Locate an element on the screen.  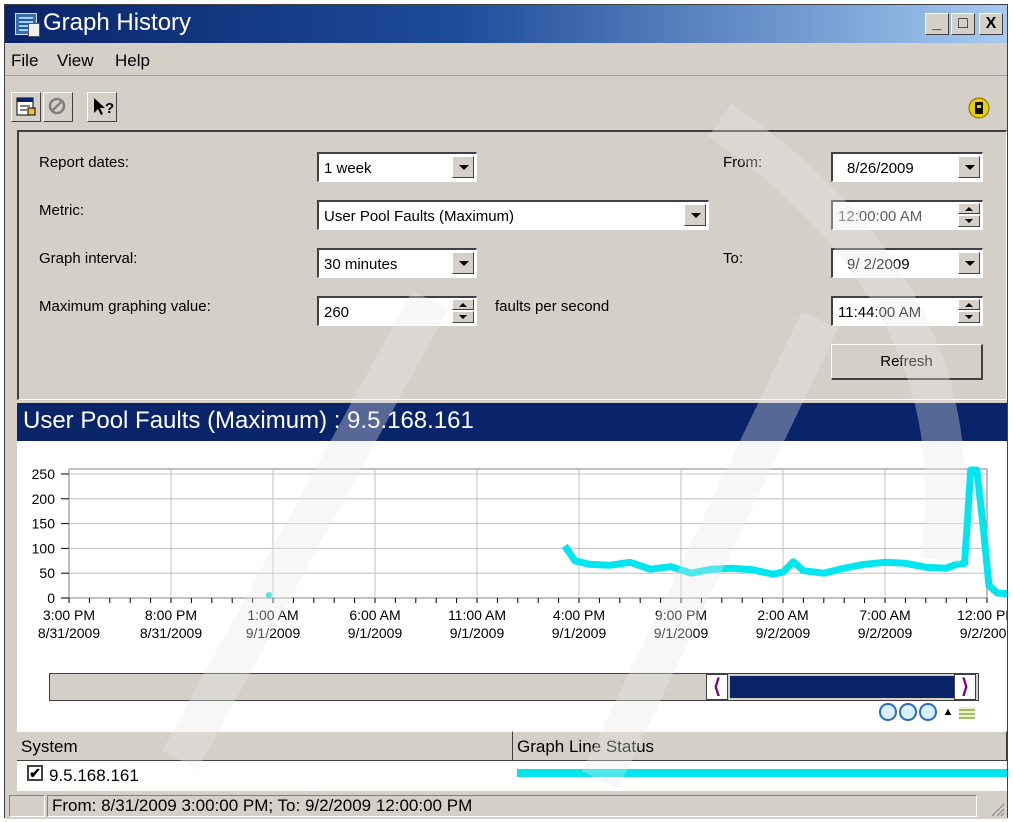
y-tick-label: 200 is located at coordinates (44, 499).